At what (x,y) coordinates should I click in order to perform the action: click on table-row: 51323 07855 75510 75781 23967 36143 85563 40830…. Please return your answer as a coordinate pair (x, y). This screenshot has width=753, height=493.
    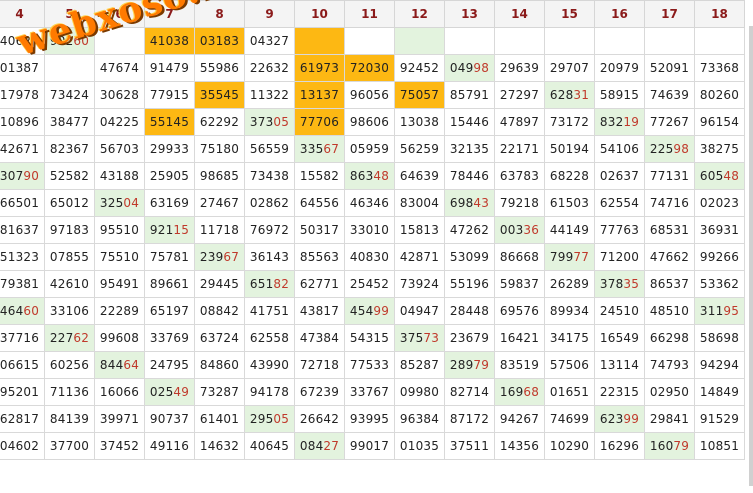
    Looking at the image, I should click on (372, 257).